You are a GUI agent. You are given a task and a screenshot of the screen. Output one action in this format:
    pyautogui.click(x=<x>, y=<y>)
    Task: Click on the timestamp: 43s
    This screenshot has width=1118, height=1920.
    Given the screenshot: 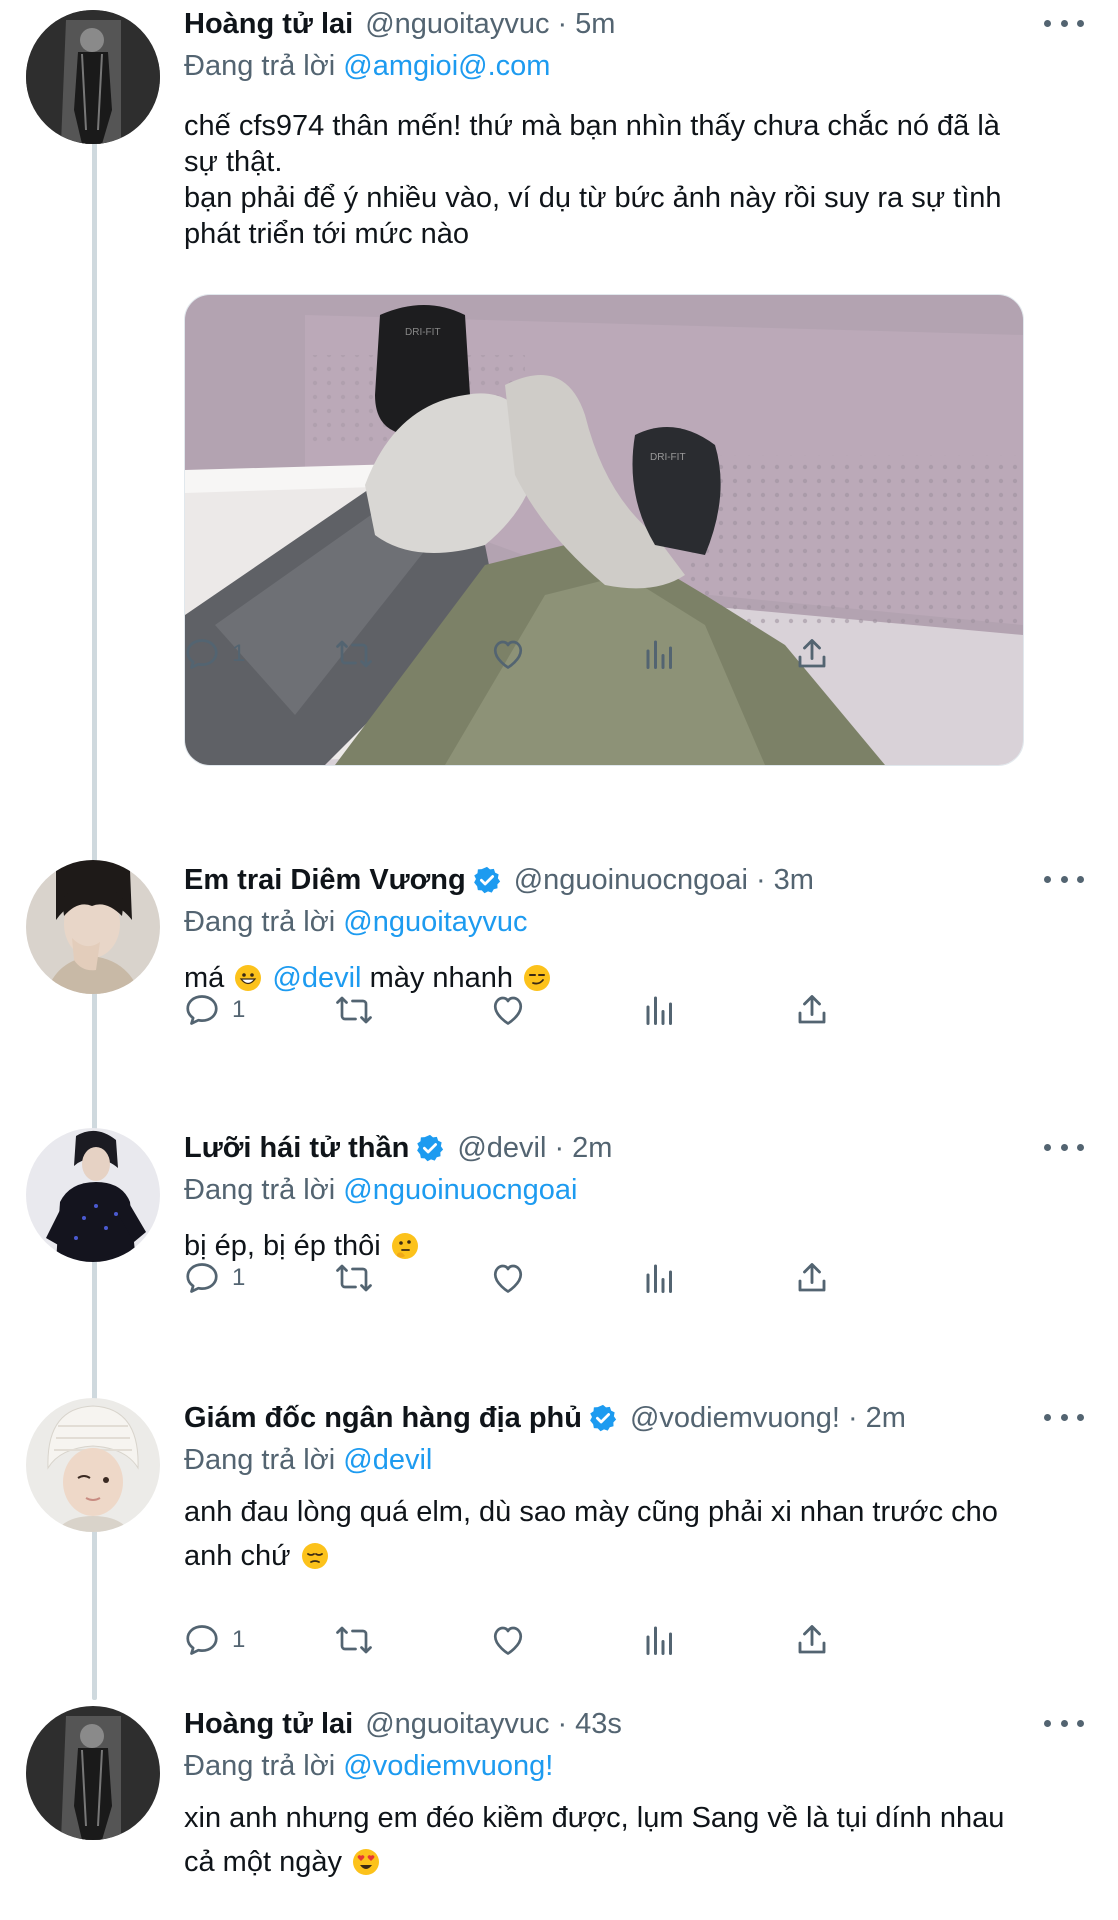 What is the action you would take?
    pyautogui.click(x=598, y=1724)
    